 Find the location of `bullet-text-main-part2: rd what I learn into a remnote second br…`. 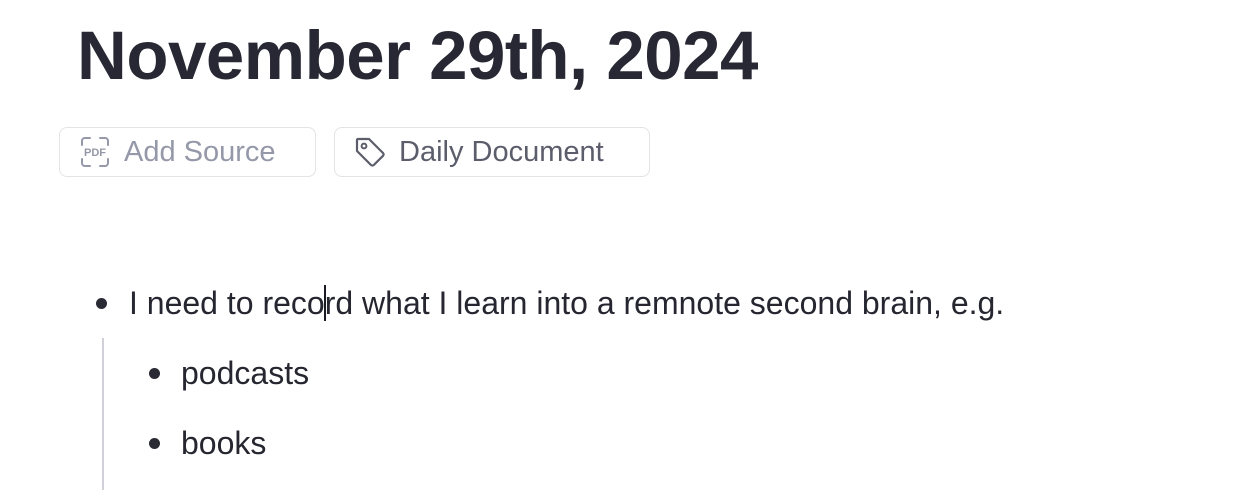

bullet-text-main-part2: rd what I learn into a remnote second br… is located at coordinates (664, 303).